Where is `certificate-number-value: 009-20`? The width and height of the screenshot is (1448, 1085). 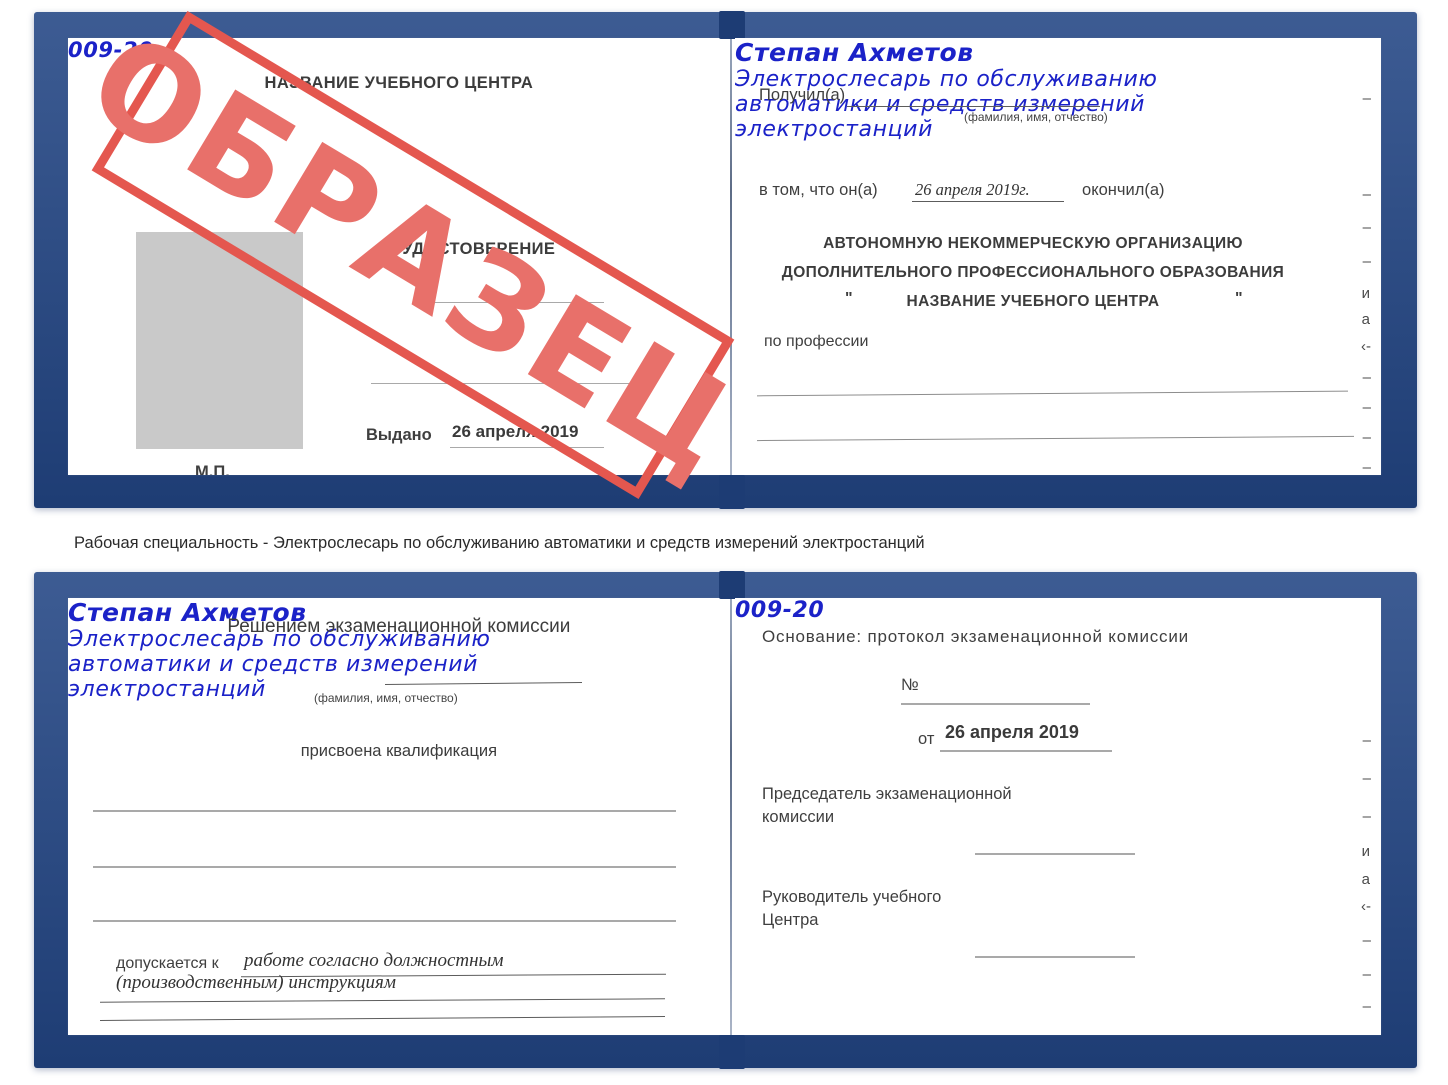 certificate-number-value: 009-20 is located at coordinates (111, 50).